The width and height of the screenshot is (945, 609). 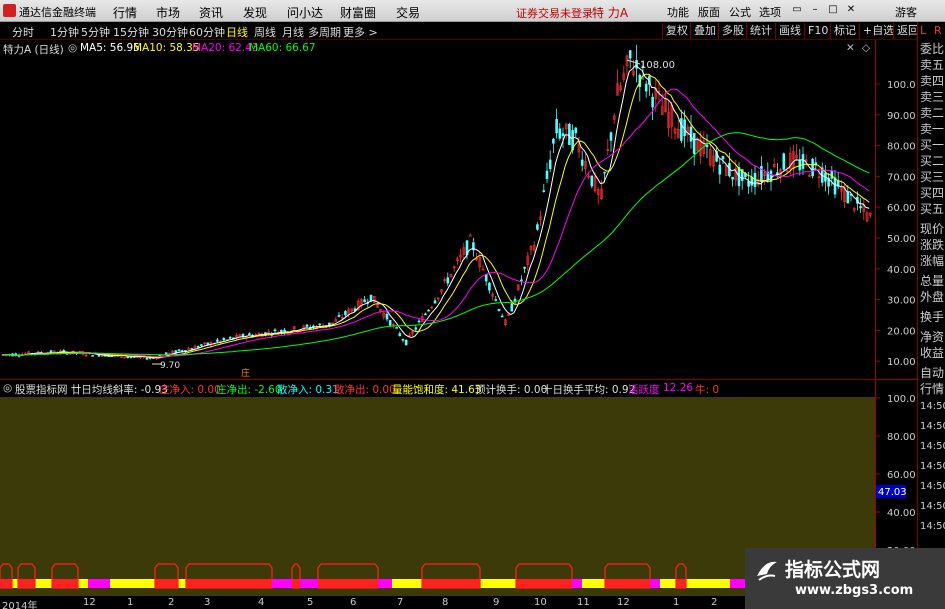 What do you see at coordinates (676, 602) in the screenshot?
I see `x-tick: 1` at bounding box center [676, 602].